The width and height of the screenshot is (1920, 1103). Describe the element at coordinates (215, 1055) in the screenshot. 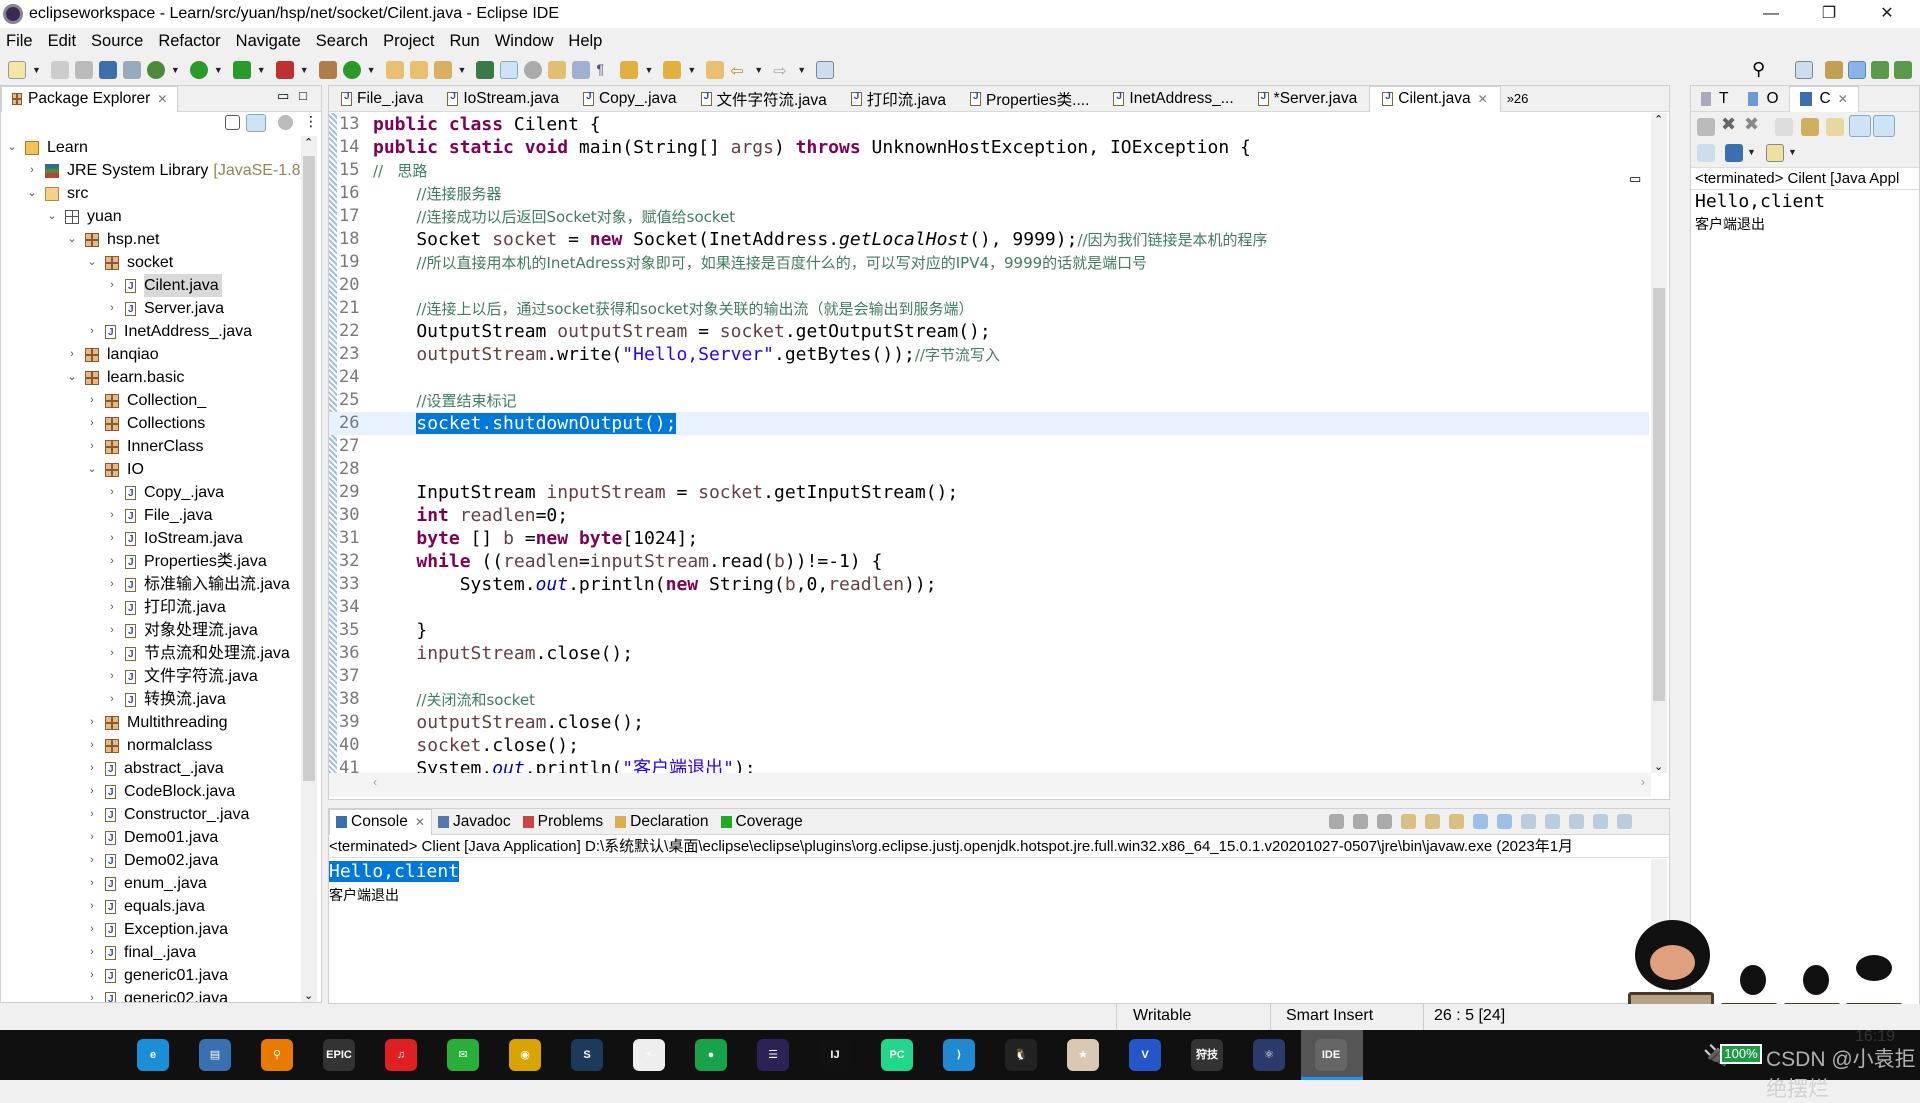

I see `taskbar-app-files: ▤` at that location.